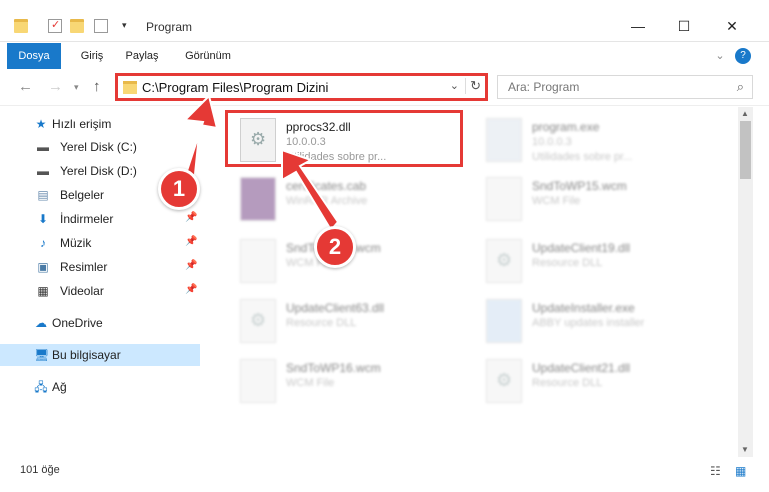  What do you see at coordinates (715, 471) in the screenshot?
I see `details-view-icon: ☷` at bounding box center [715, 471].